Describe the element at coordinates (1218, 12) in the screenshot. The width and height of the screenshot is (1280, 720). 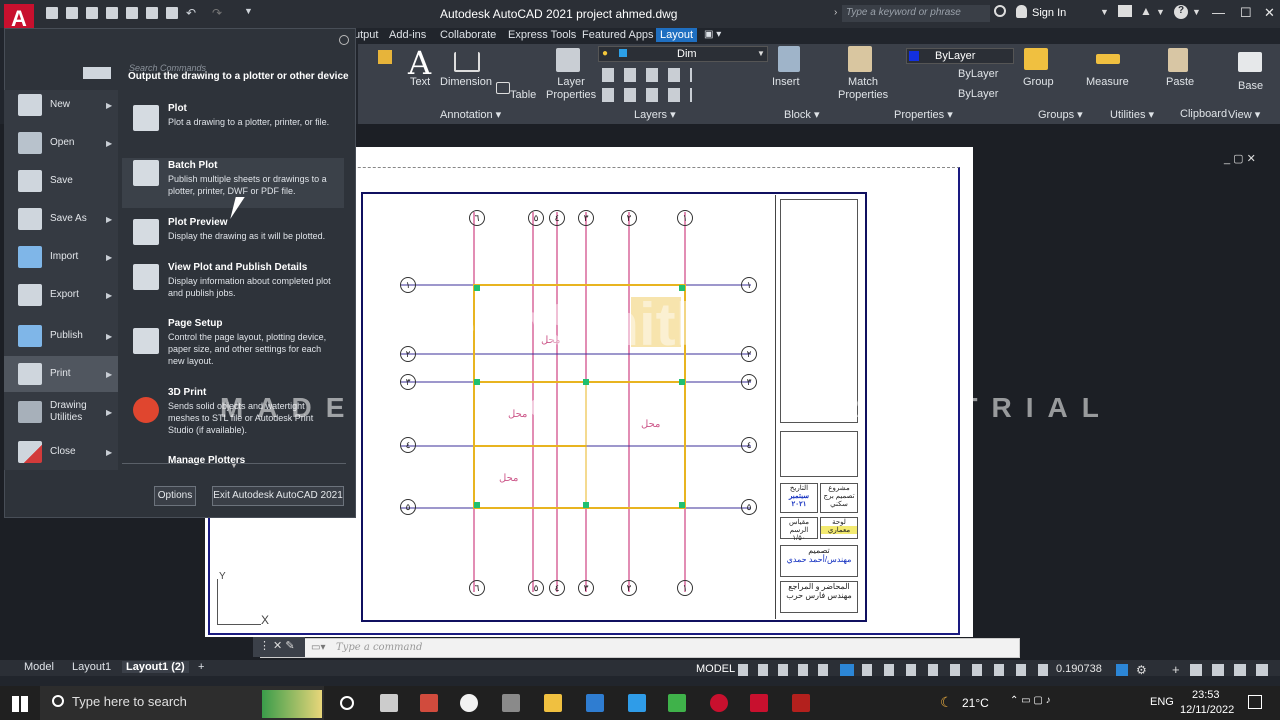
I see `minimize-icon: —` at that location.